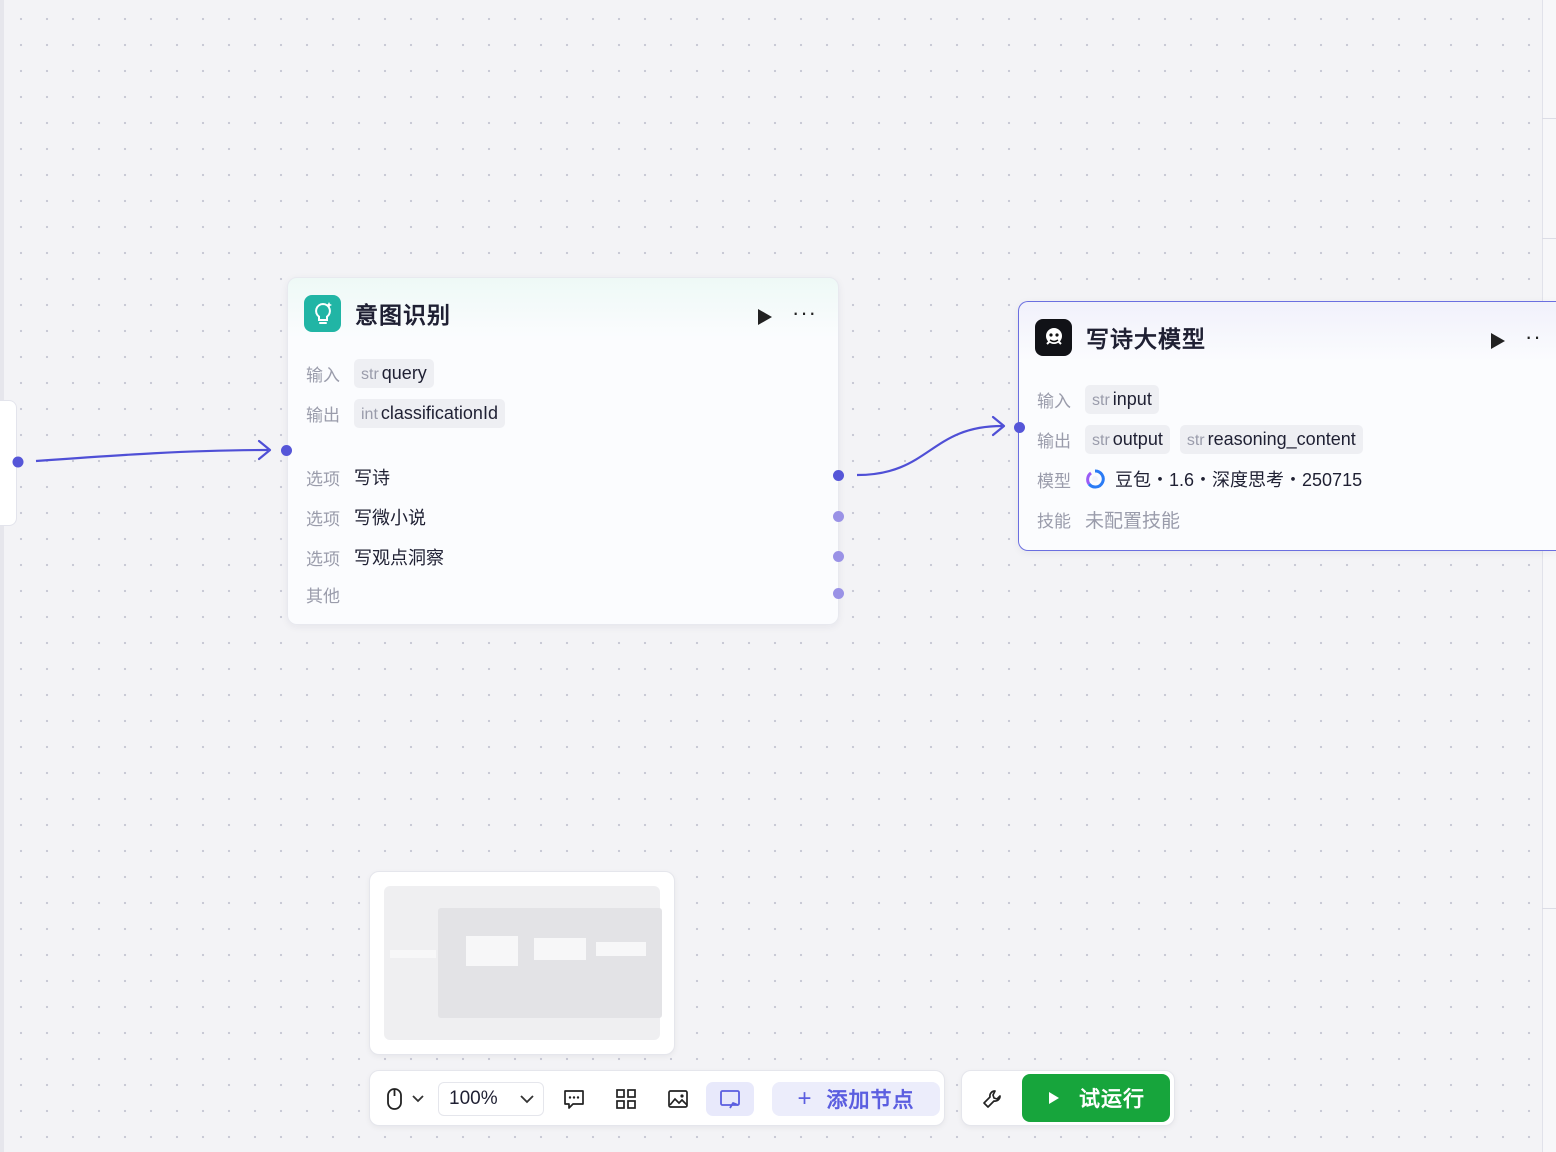  Describe the element at coordinates (838, 516) in the screenshot. I see `option-2-output-port` at that location.